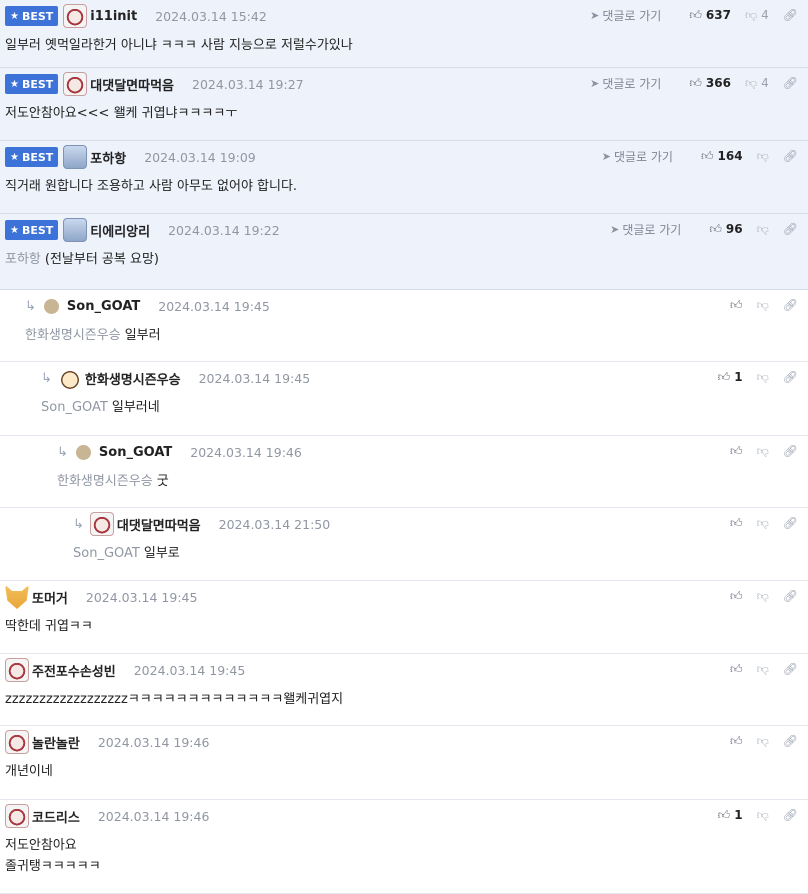 The height and width of the screenshot is (894, 808). What do you see at coordinates (120, 230) in the screenshot?
I see `author-name: 티에리앙리` at bounding box center [120, 230].